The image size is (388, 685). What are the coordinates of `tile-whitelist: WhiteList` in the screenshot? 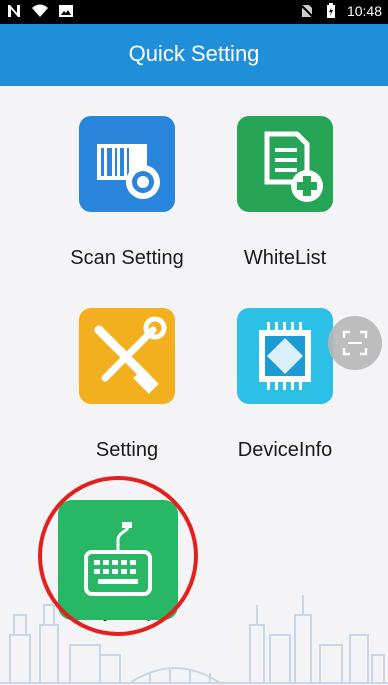 It's located at (285, 193).